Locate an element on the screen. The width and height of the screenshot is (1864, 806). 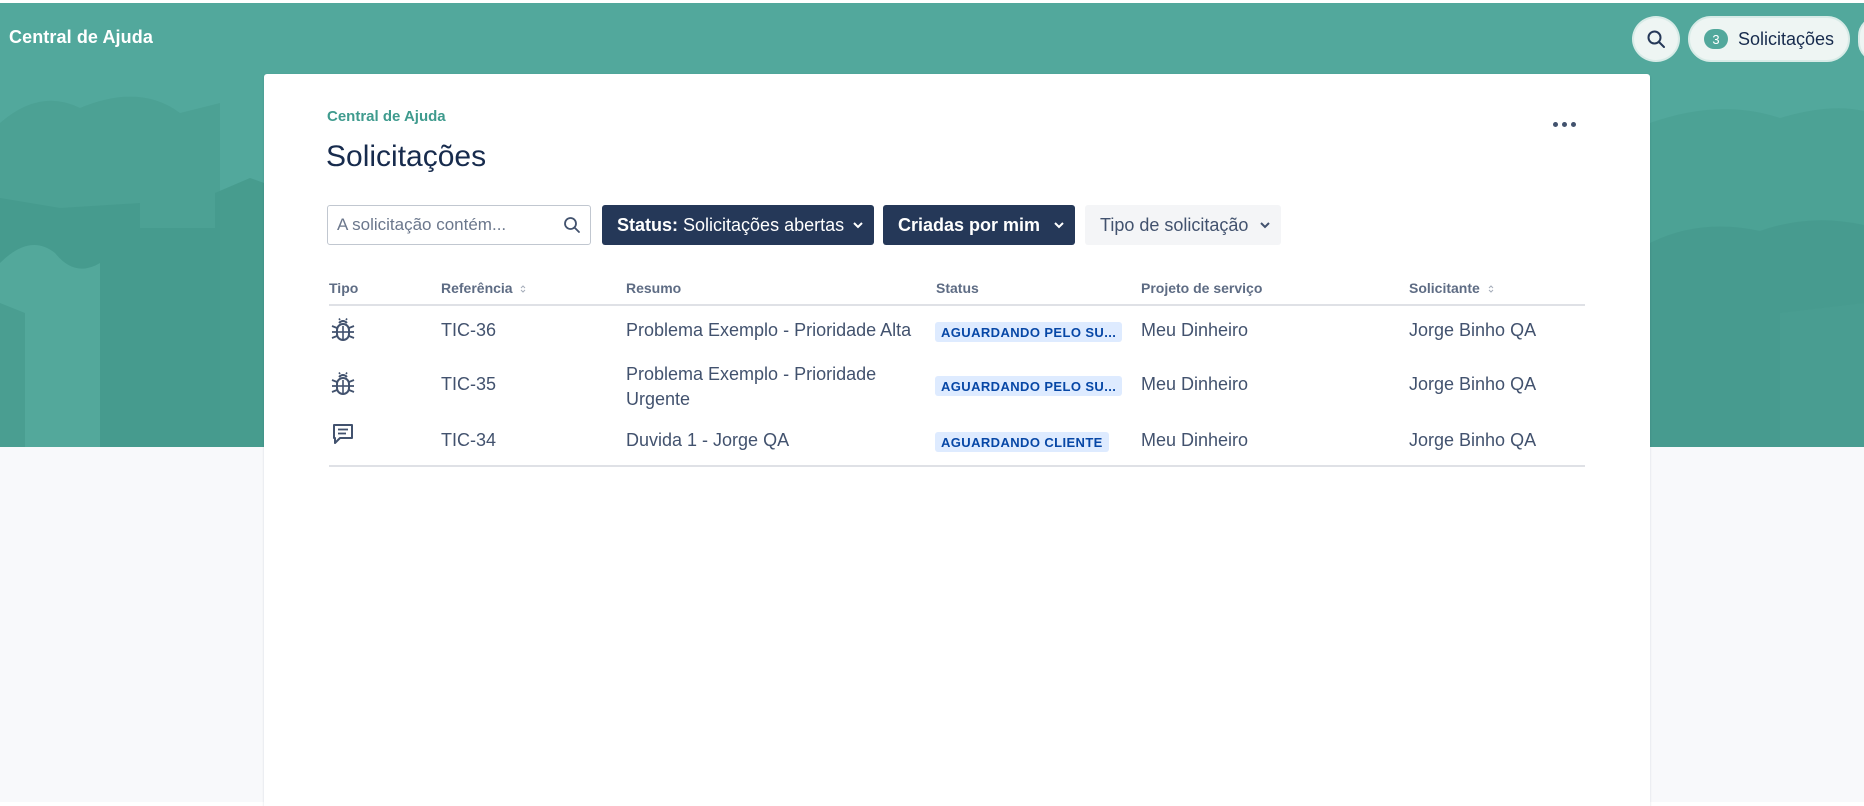
request-search-box is located at coordinates (459, 225).